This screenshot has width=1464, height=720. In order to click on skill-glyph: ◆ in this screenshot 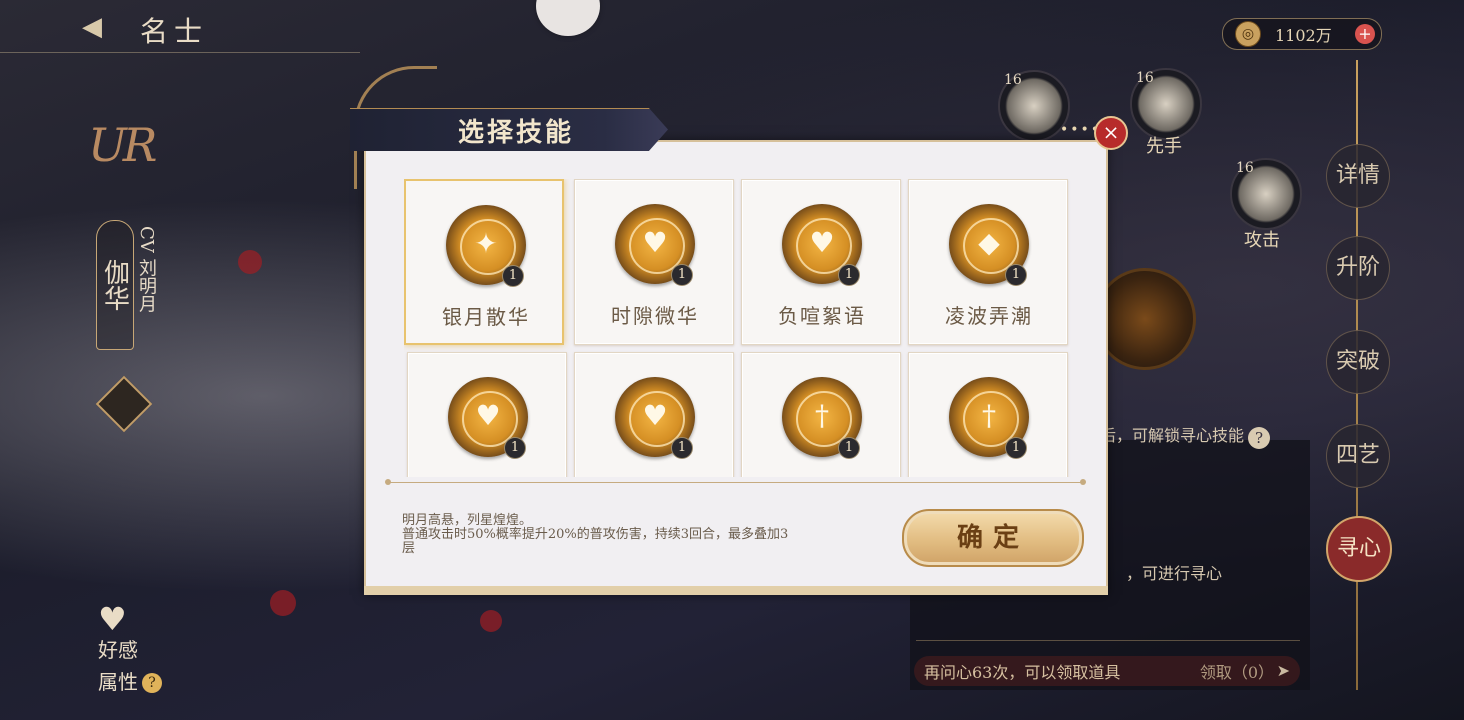, I will do `click(989, 242)`.